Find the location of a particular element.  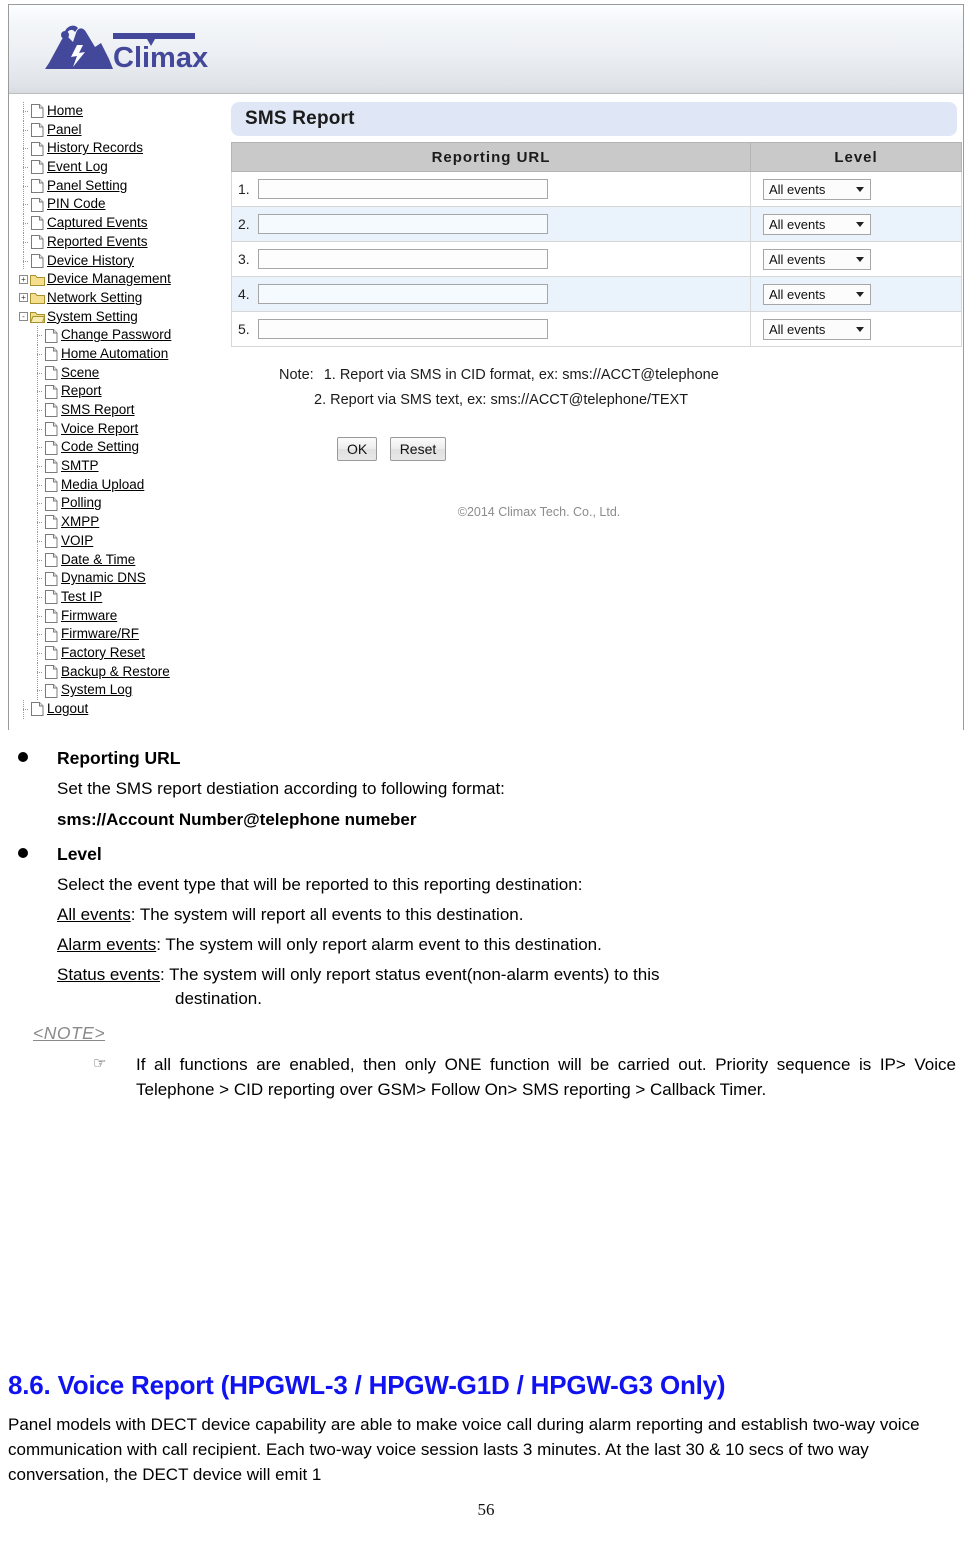

level-select-2: All events is located at coordinates (817, 224).